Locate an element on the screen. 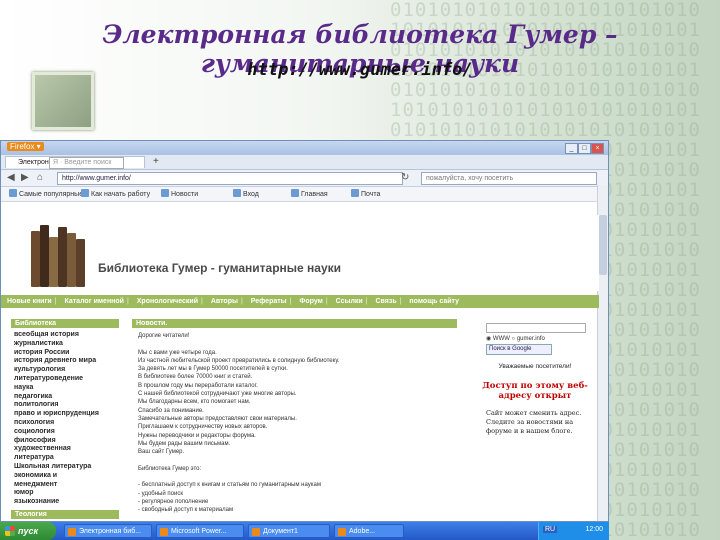 This screenshot has height=540, width=720. sidebar-item: литературоведение is located at coordinates (66, 379).